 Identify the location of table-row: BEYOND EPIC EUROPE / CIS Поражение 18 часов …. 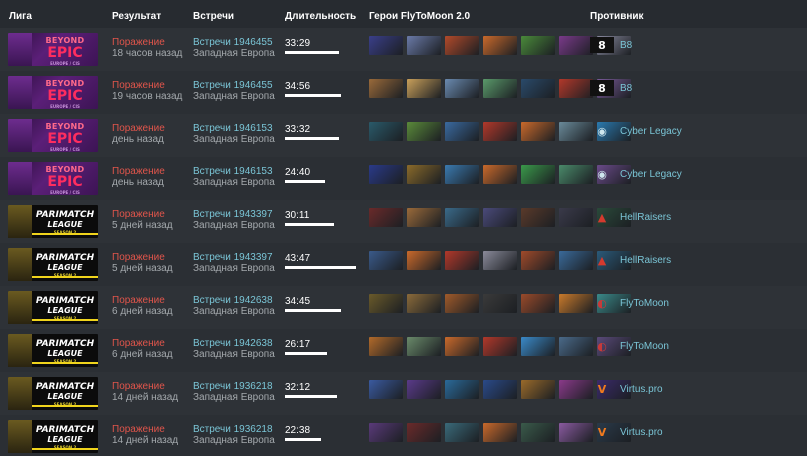
(403, 49).